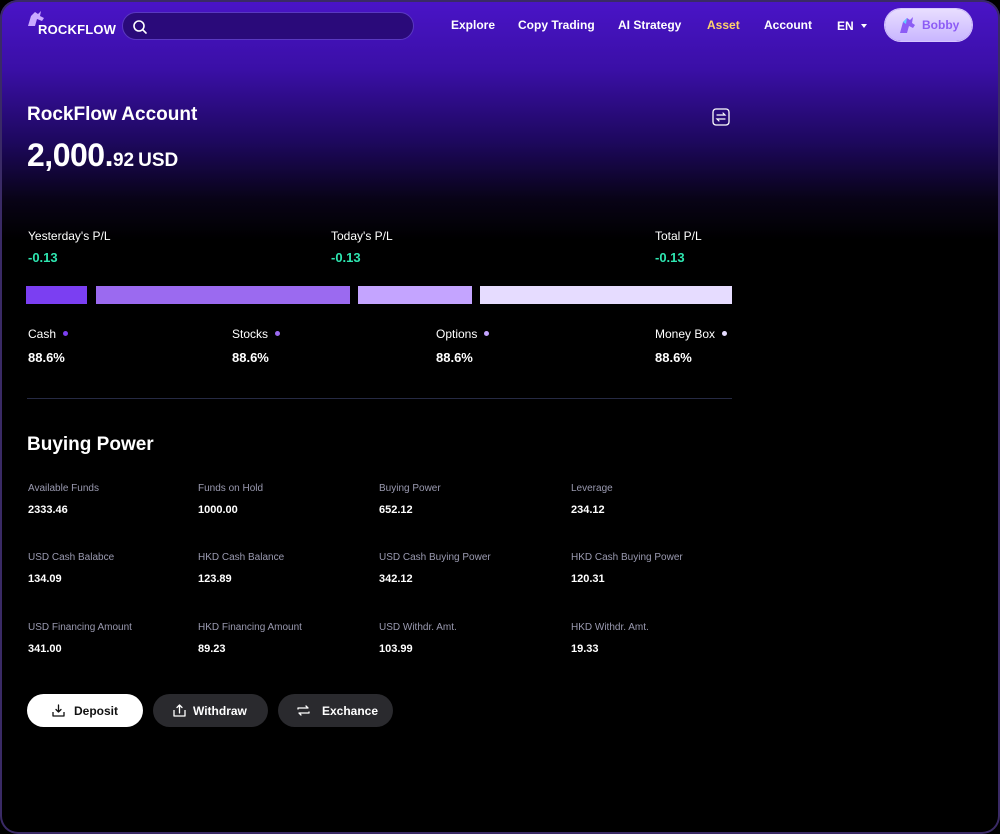 The height and width of the screenshot is (834, 1000). Describe the element at coordinates (610, 627) in the screenshot. I see `hkd-withdrawable-amount-label: HKD Withdr. Amt.` at that location.